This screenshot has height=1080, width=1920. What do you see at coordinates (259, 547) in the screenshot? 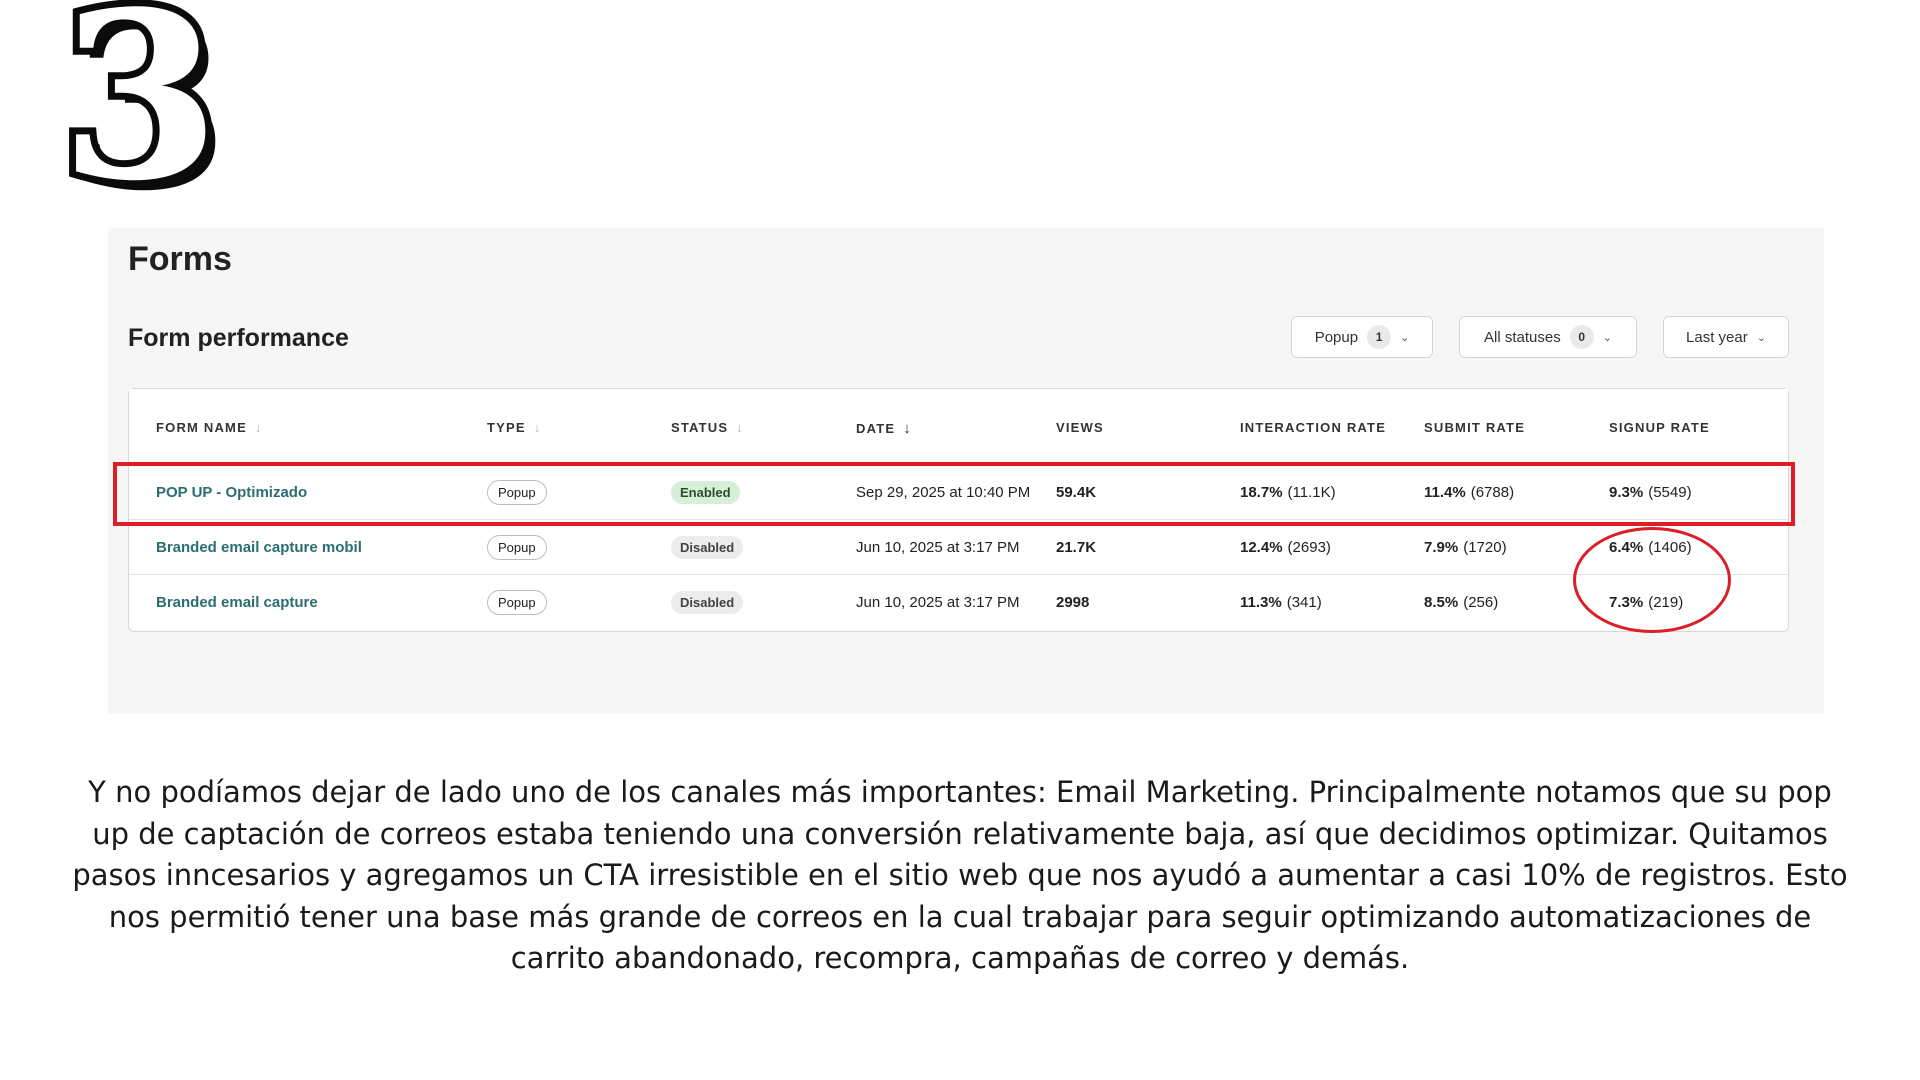
I see `form-name-link: Branded email capture mobil` at bounding box center [259, 547].